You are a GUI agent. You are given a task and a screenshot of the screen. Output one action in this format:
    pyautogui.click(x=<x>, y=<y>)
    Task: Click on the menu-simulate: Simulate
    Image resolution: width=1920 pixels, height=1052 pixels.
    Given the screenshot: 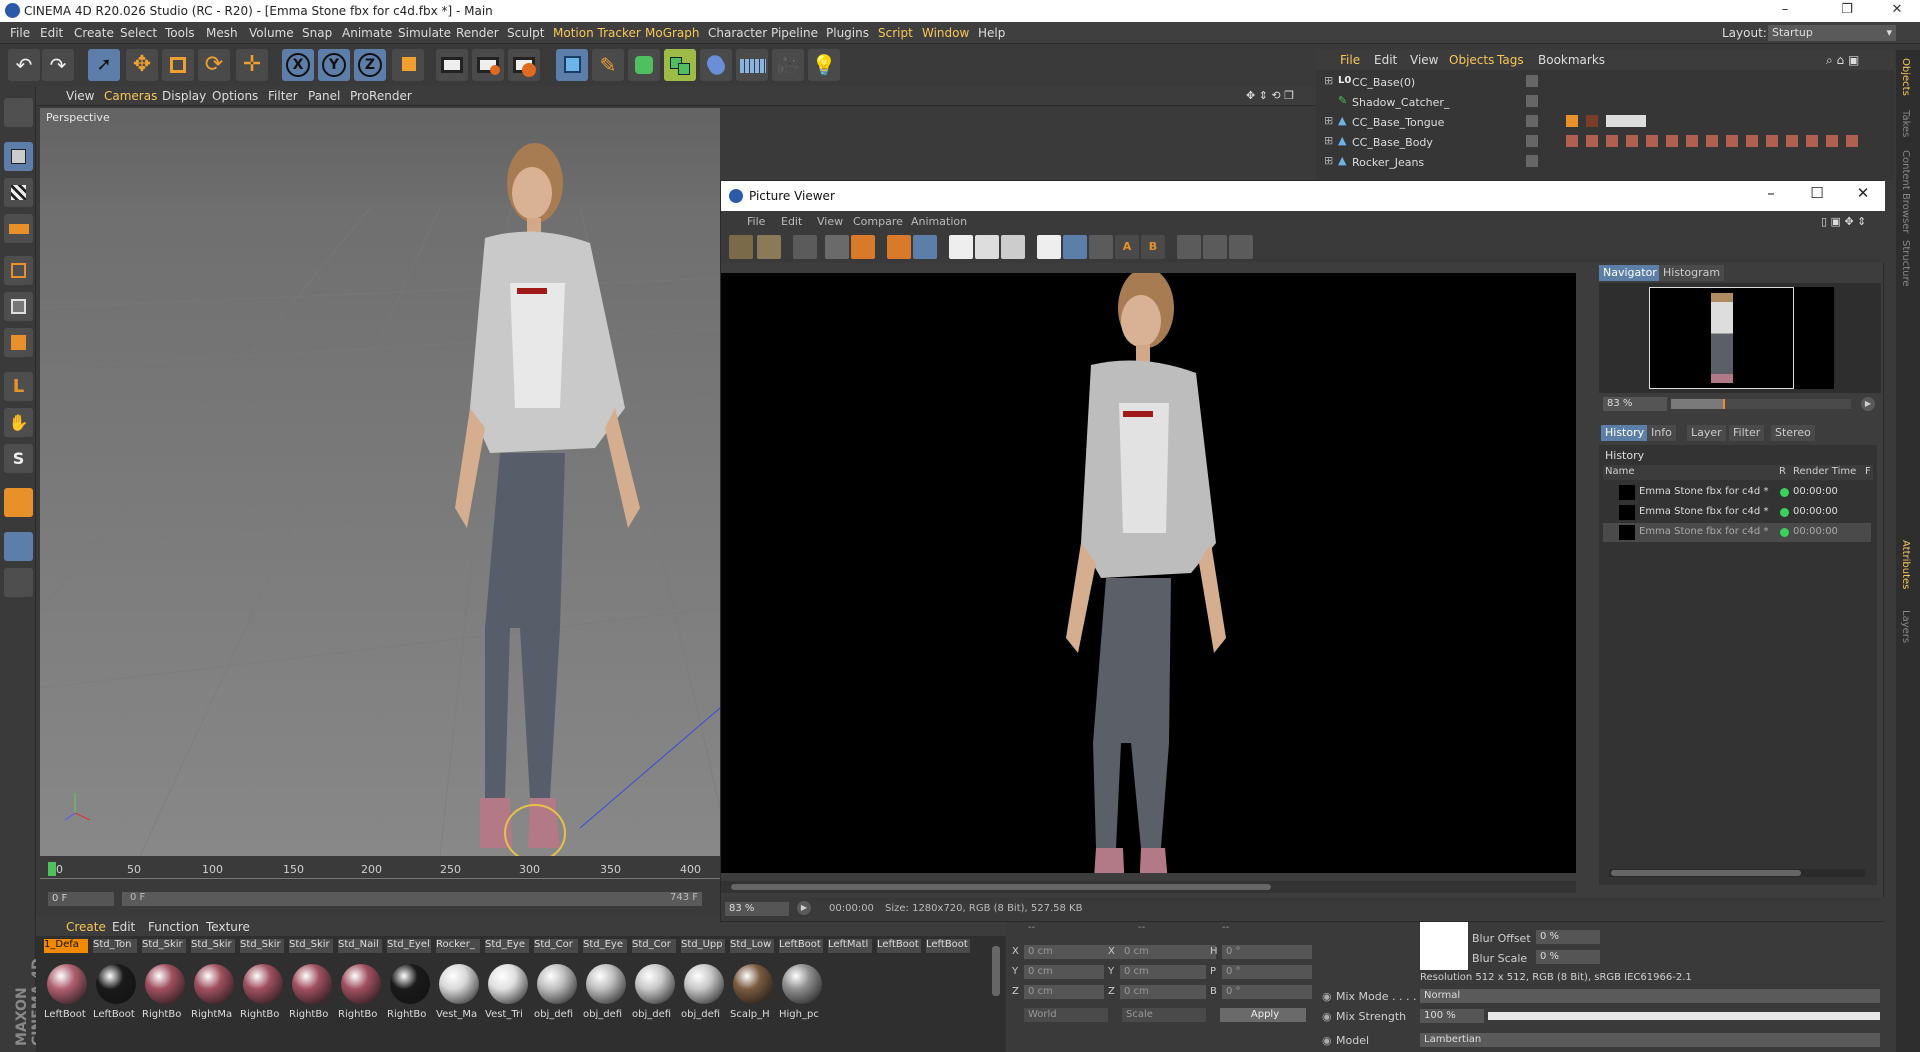 What is the action you would take?
    pyautogui.click(x=424, y=33)
    